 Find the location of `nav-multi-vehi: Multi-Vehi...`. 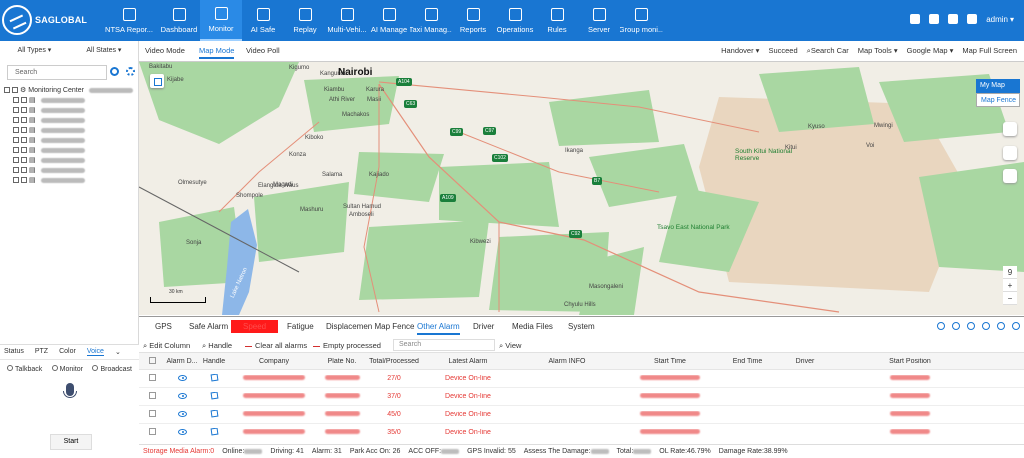

nav-multi-vehi: Multi-Vehi... is located at coordinates (347, 20).